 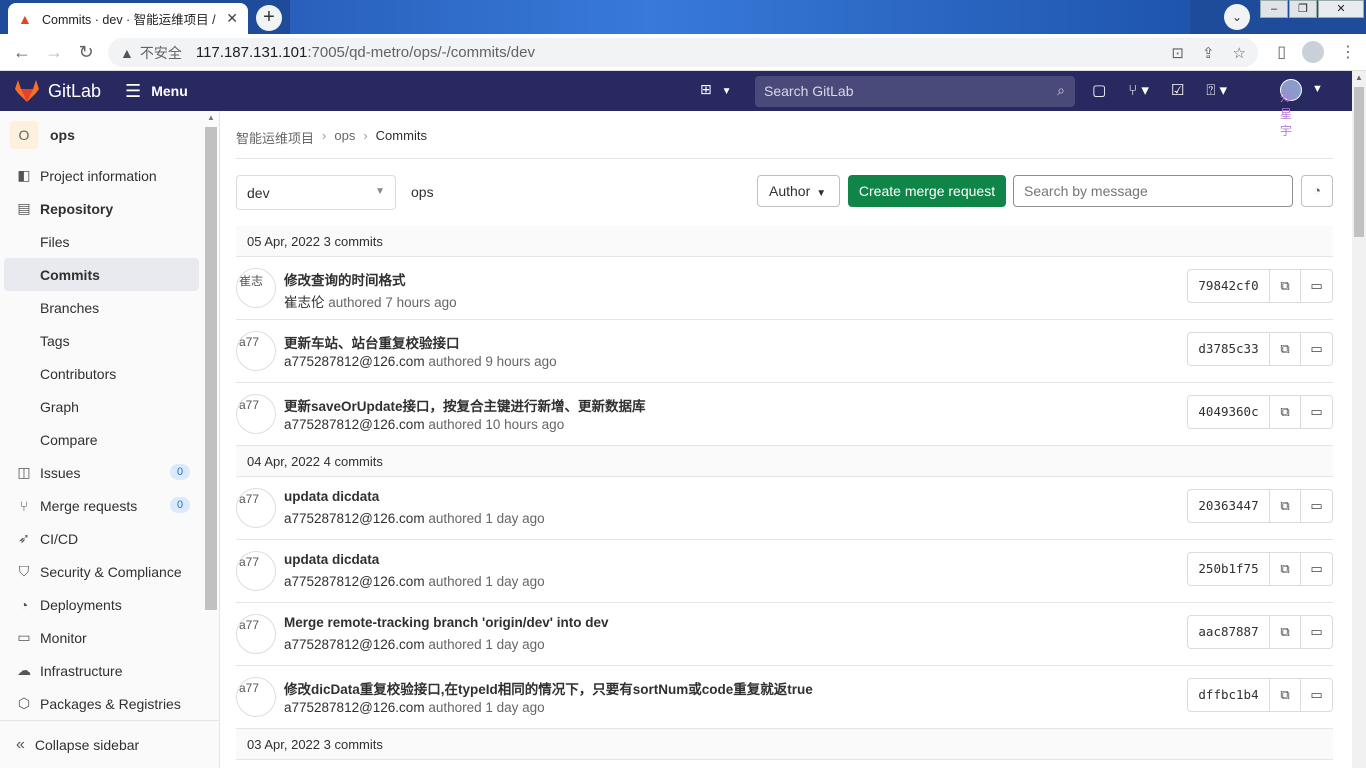 I want to click on sidebar-item-commits: Commits, so click(x=101, y=274).